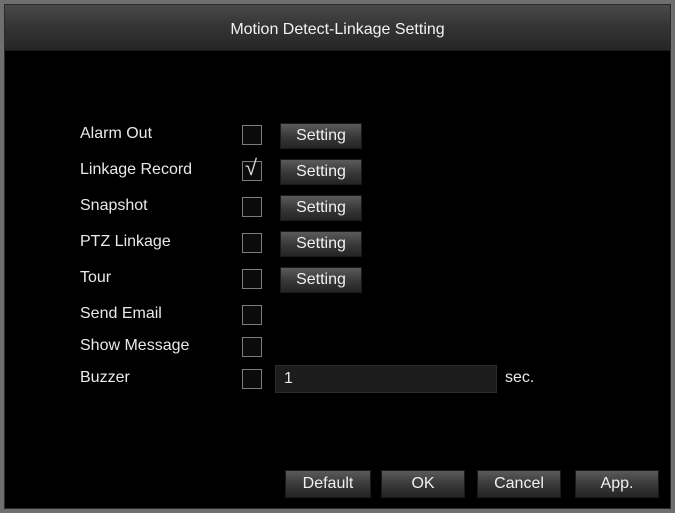  What do you see at coordinates (321, 172) in the screenshot?
I see `linkage-record-setting-button: Setting` at bounding box center [321, 172].